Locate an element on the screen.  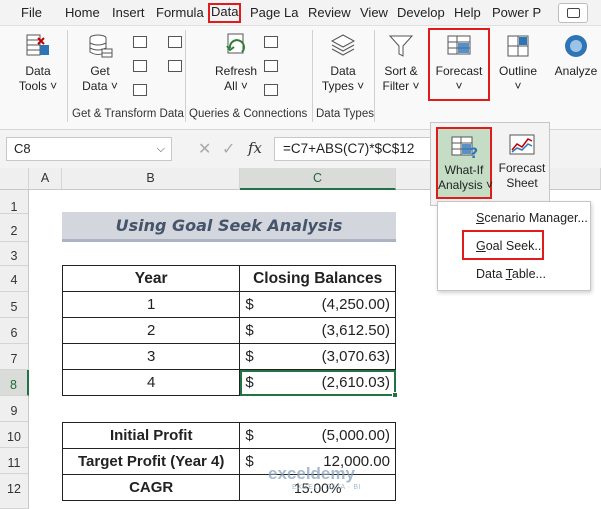
comments-button is located at coordinates (573, 13).